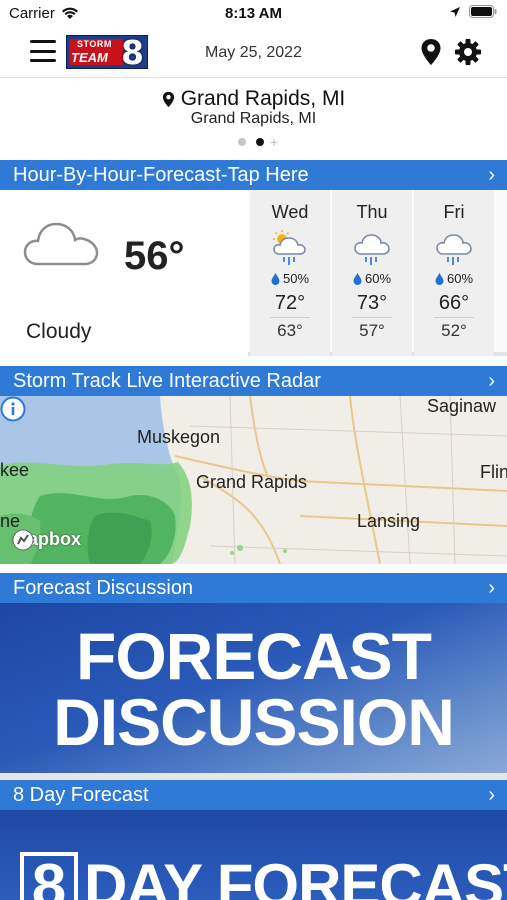  I want to click on app-header: STORM TEAM 8 May 25, 2022, so click(253, 53).